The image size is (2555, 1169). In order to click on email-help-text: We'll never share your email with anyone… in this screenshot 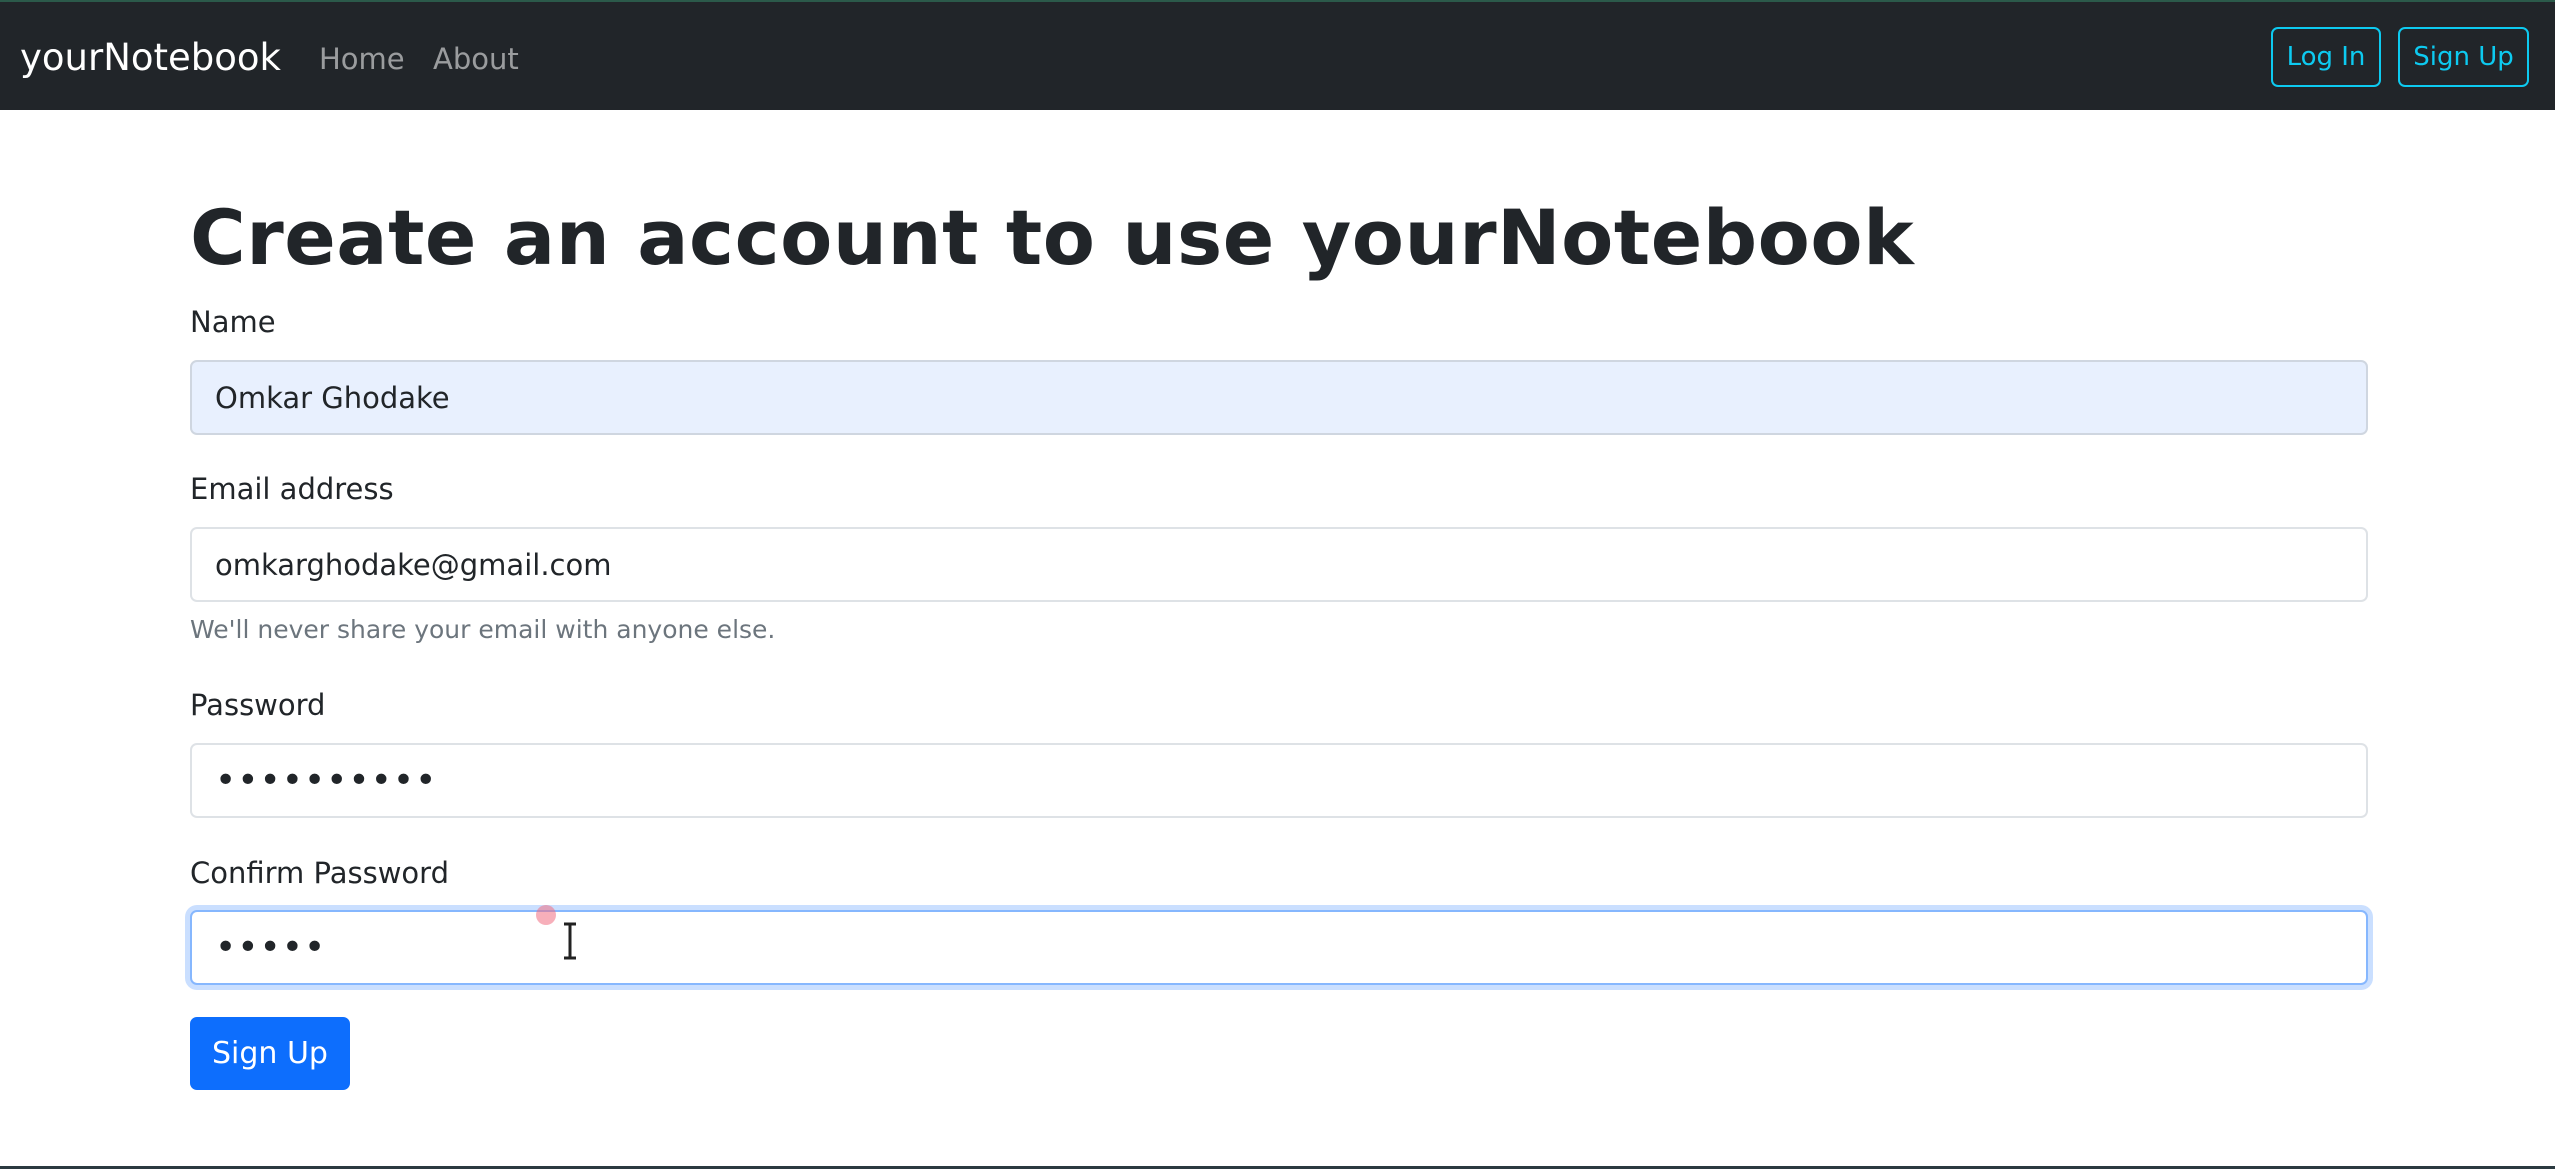, I will do `click(483, 629)`.